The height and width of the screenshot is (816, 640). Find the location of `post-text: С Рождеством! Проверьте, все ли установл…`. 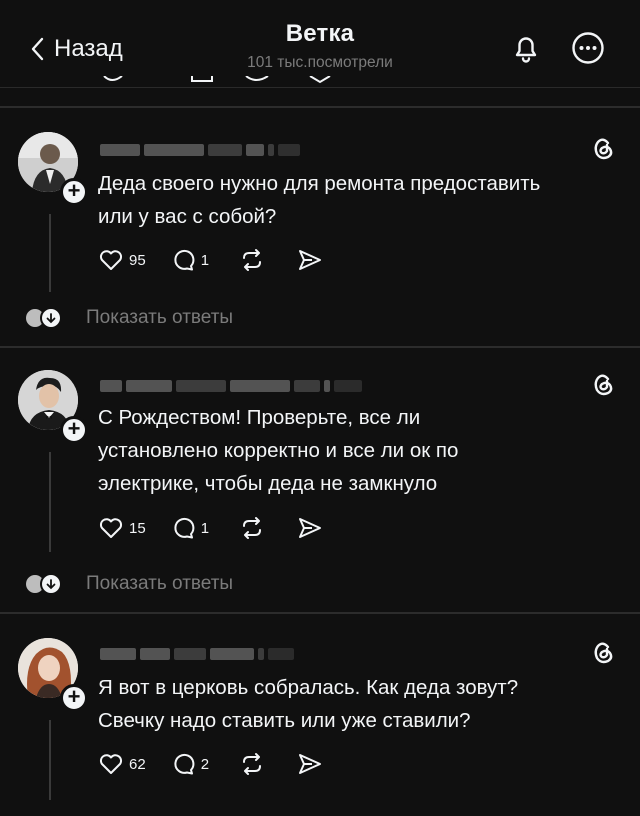

post-text: С Рождеством! Проверьте, все ли установл… is located at coordinates (278, 450).